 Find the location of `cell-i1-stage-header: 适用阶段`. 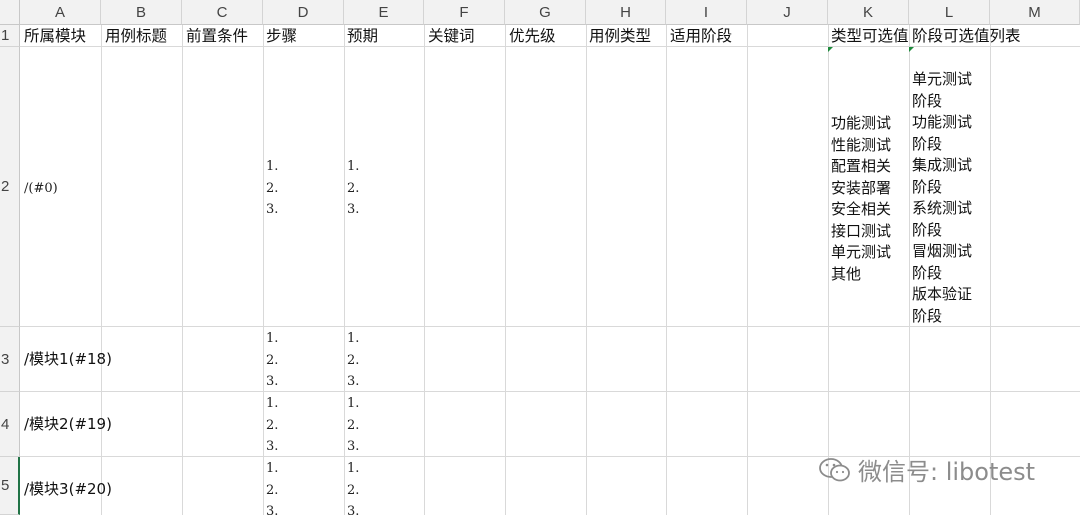

cell-i1-stage-header: 适用阶段 is located at coordinates (701, 36).